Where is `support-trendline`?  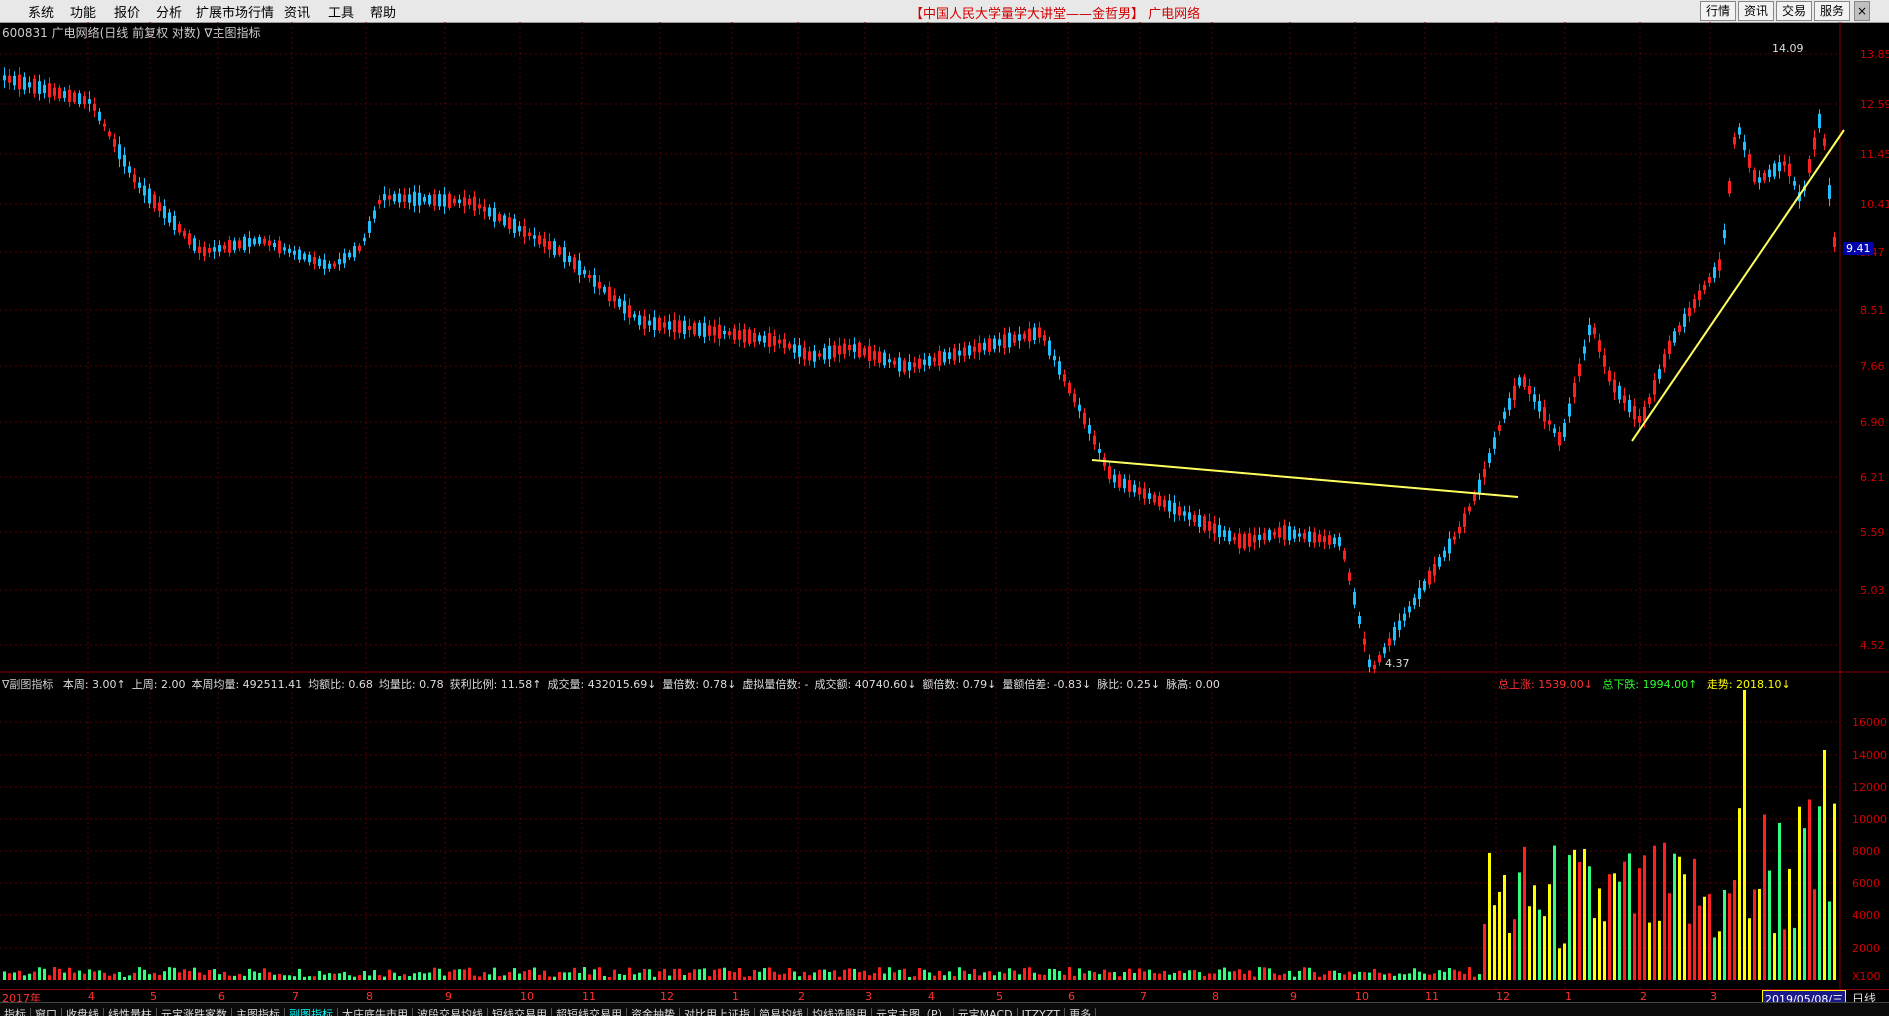
support-trendline is located at coordinates (1738, 285).